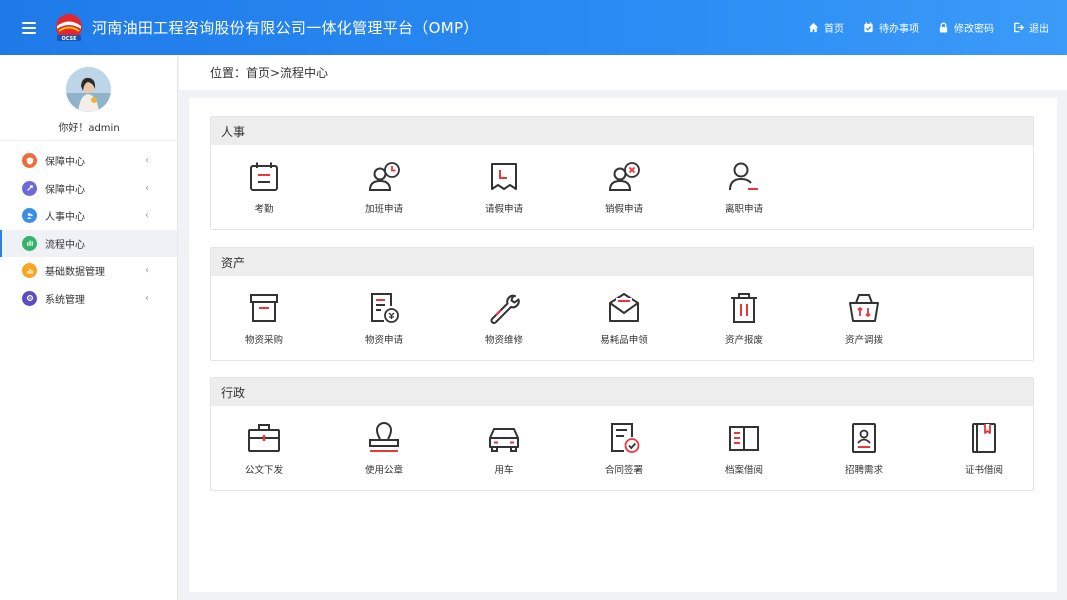 The image size is (1067, 600). Describe the element at coordinates (623, 209) in the screenshot. I see `tile-label: 销假申请` at that location.